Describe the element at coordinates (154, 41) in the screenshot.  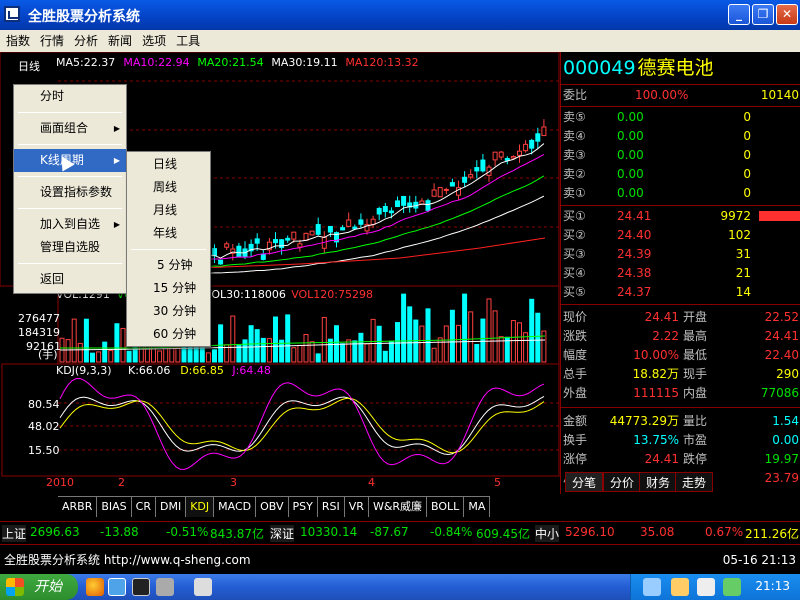
I see `menu-options: 选项` at that location.